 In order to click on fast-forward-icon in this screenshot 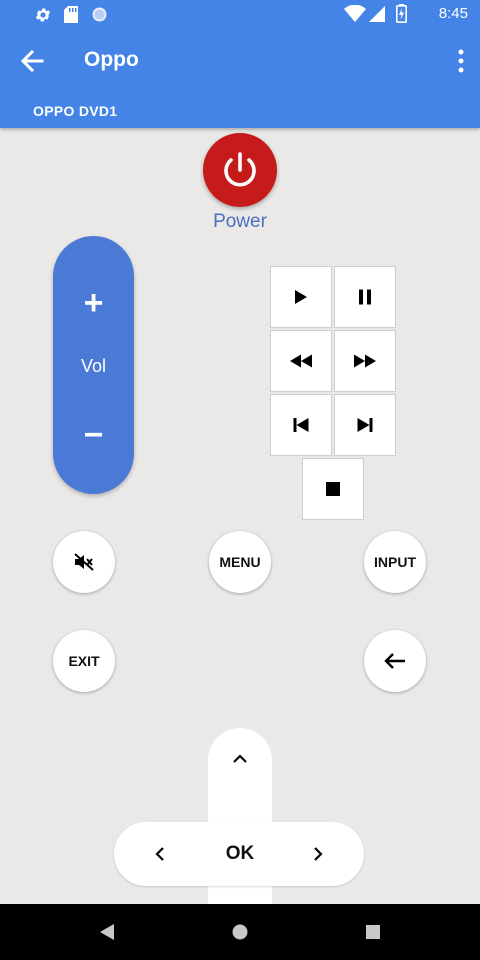, I will do `click(365, 361)`.